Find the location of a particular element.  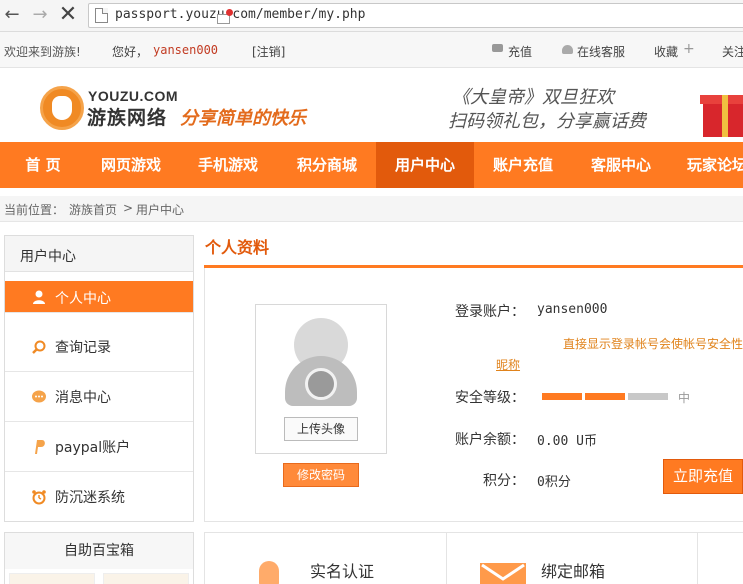

welcome-text: 欢迎来到游族! is located at coordinates (42, 52).